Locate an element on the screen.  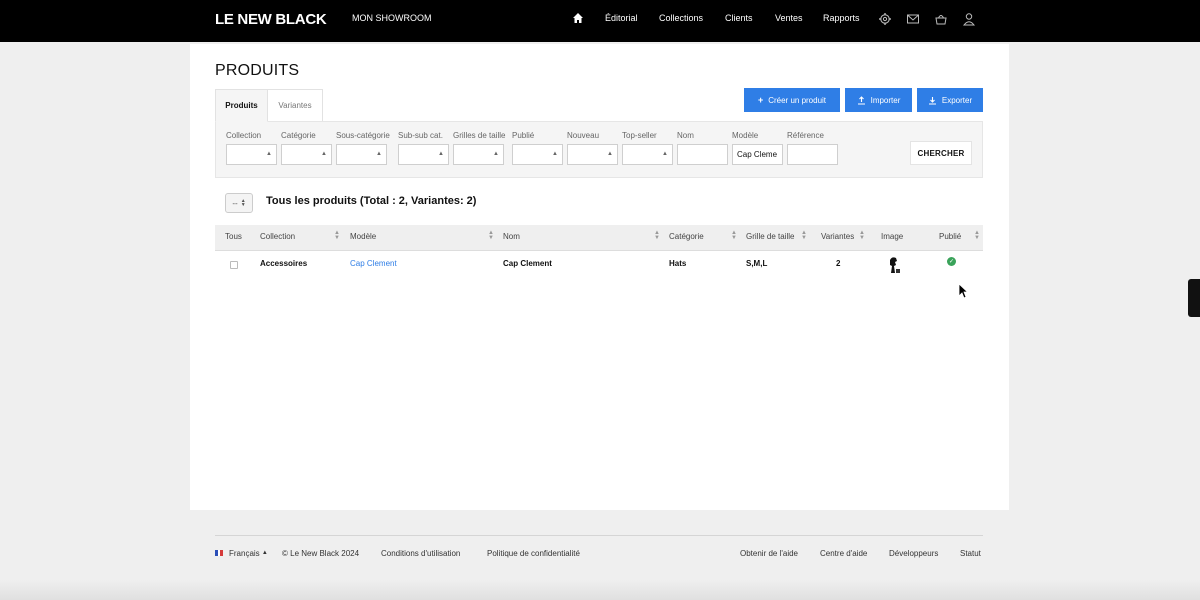
footer-link-developers: Développeurs is located at coordinates (913, 553).